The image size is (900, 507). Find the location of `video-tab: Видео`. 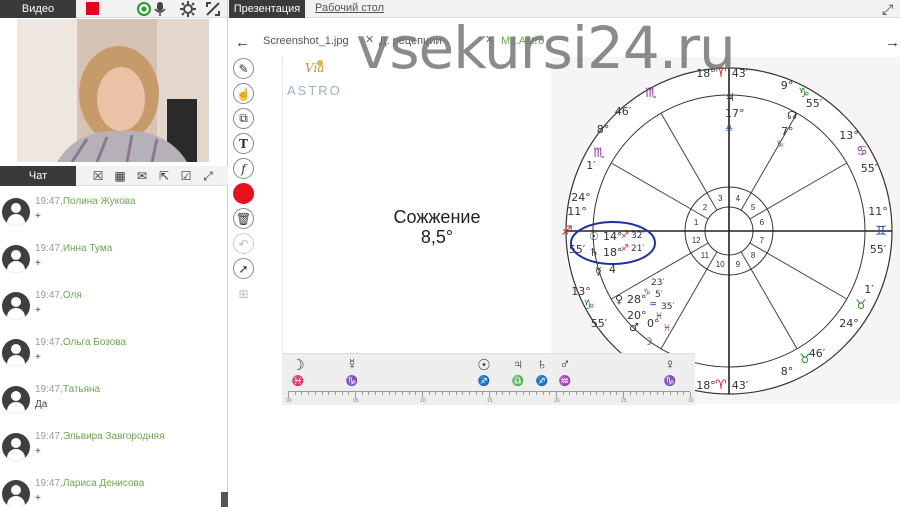

video-tab: Видео is located at coordinates (38, 9).